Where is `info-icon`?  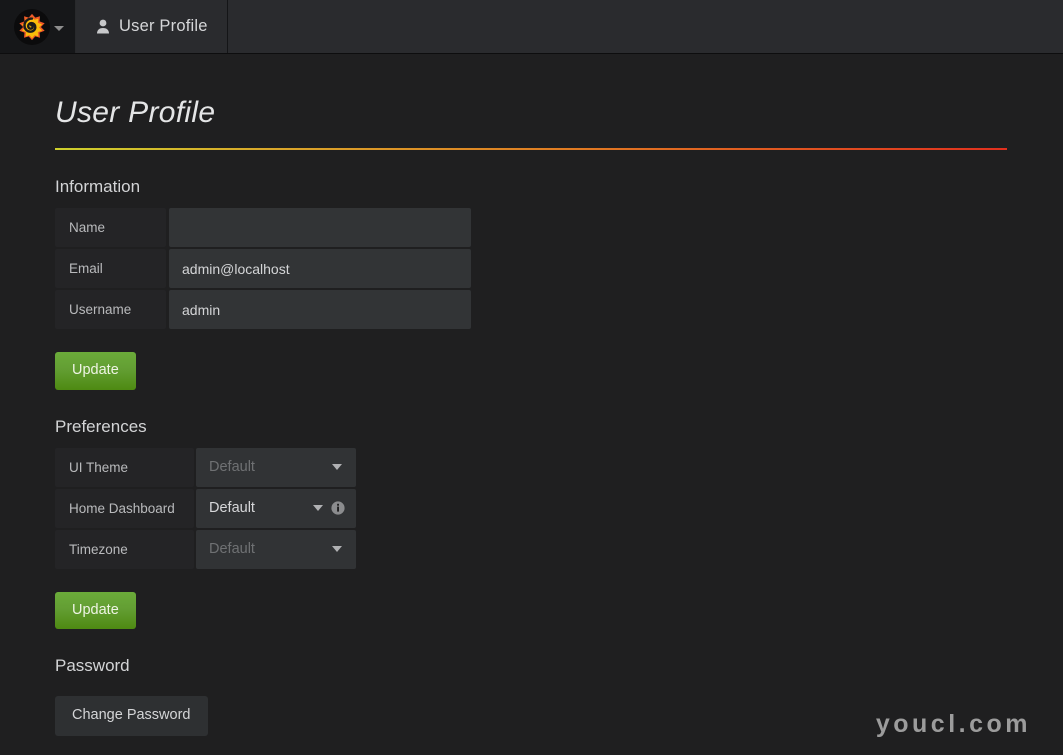 info-icon is located at coordinates (338, 508).